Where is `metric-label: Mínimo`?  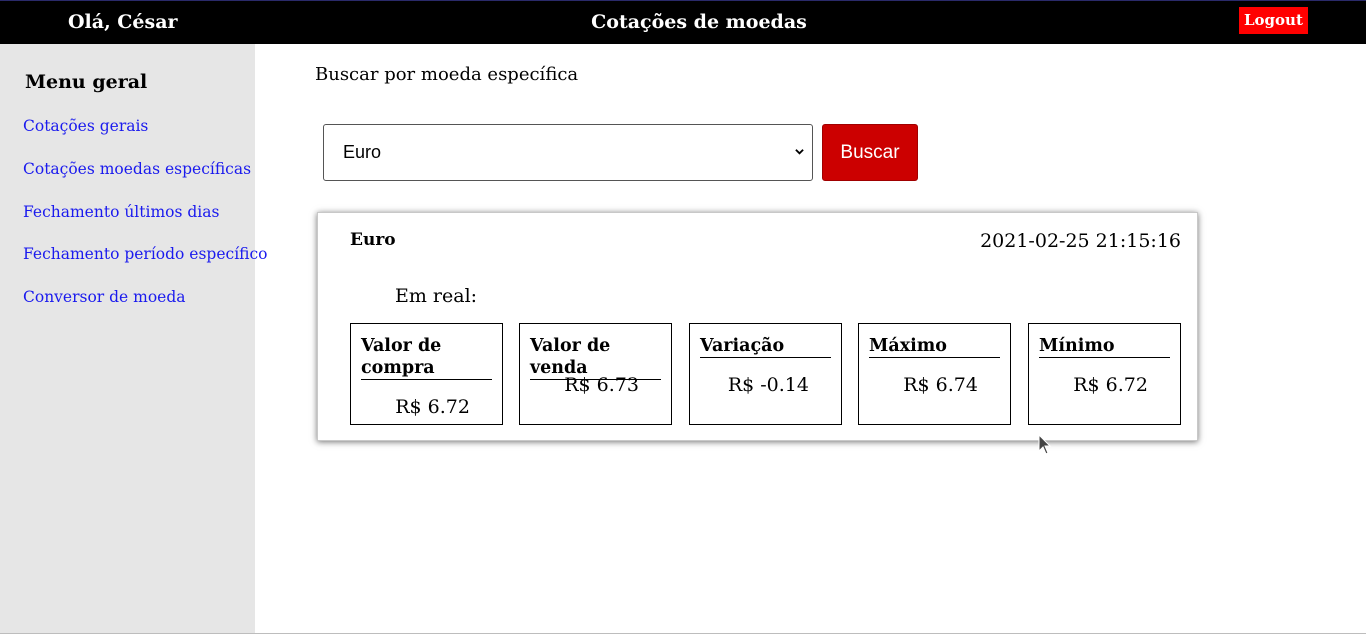 metric-label: Mínimo is located at coordinates (1104, 346).